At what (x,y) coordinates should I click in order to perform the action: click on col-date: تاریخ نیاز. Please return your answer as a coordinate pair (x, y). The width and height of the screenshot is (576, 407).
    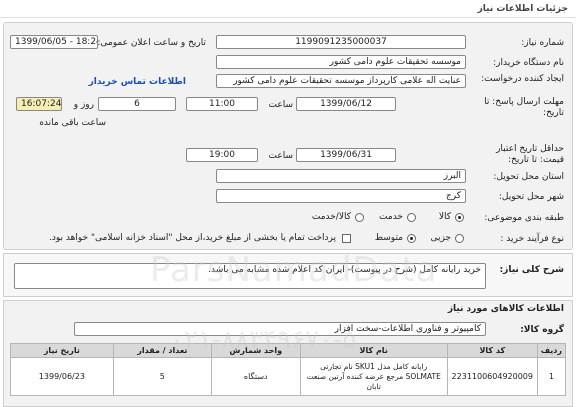
    Looking at the image, I should click on (62, 350).